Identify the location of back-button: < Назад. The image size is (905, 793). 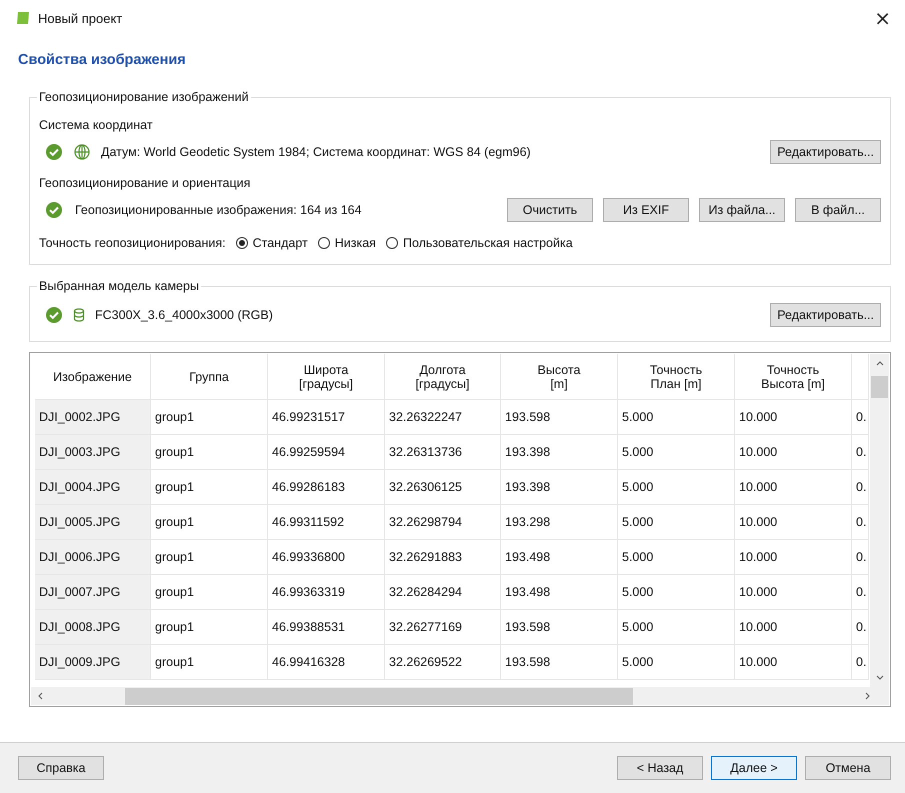
(660, 768).